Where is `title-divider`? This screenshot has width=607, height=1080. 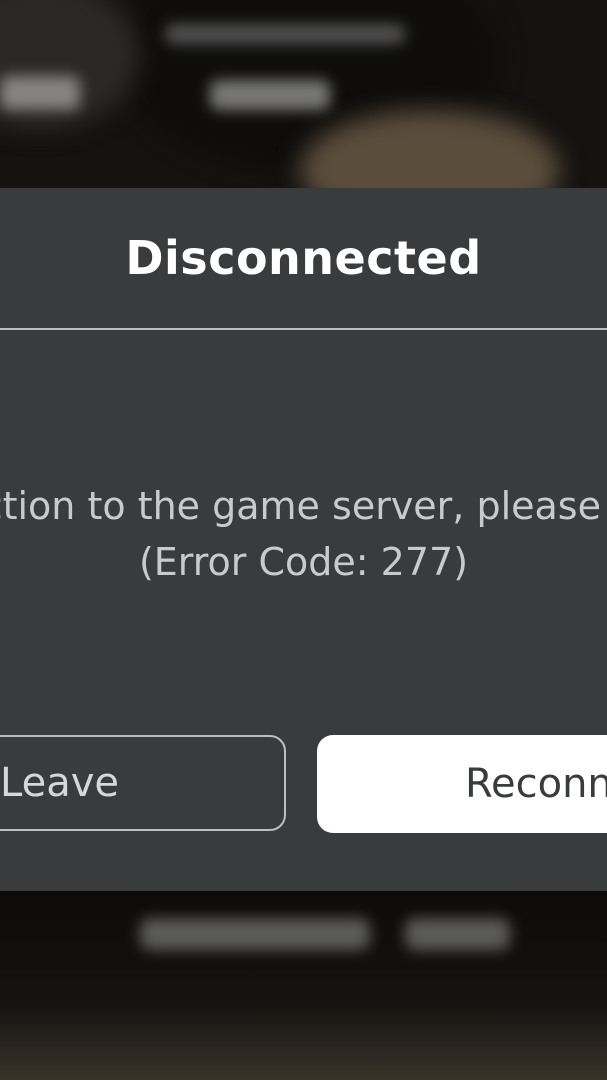
title-divider is located at coordinates (303, 329).